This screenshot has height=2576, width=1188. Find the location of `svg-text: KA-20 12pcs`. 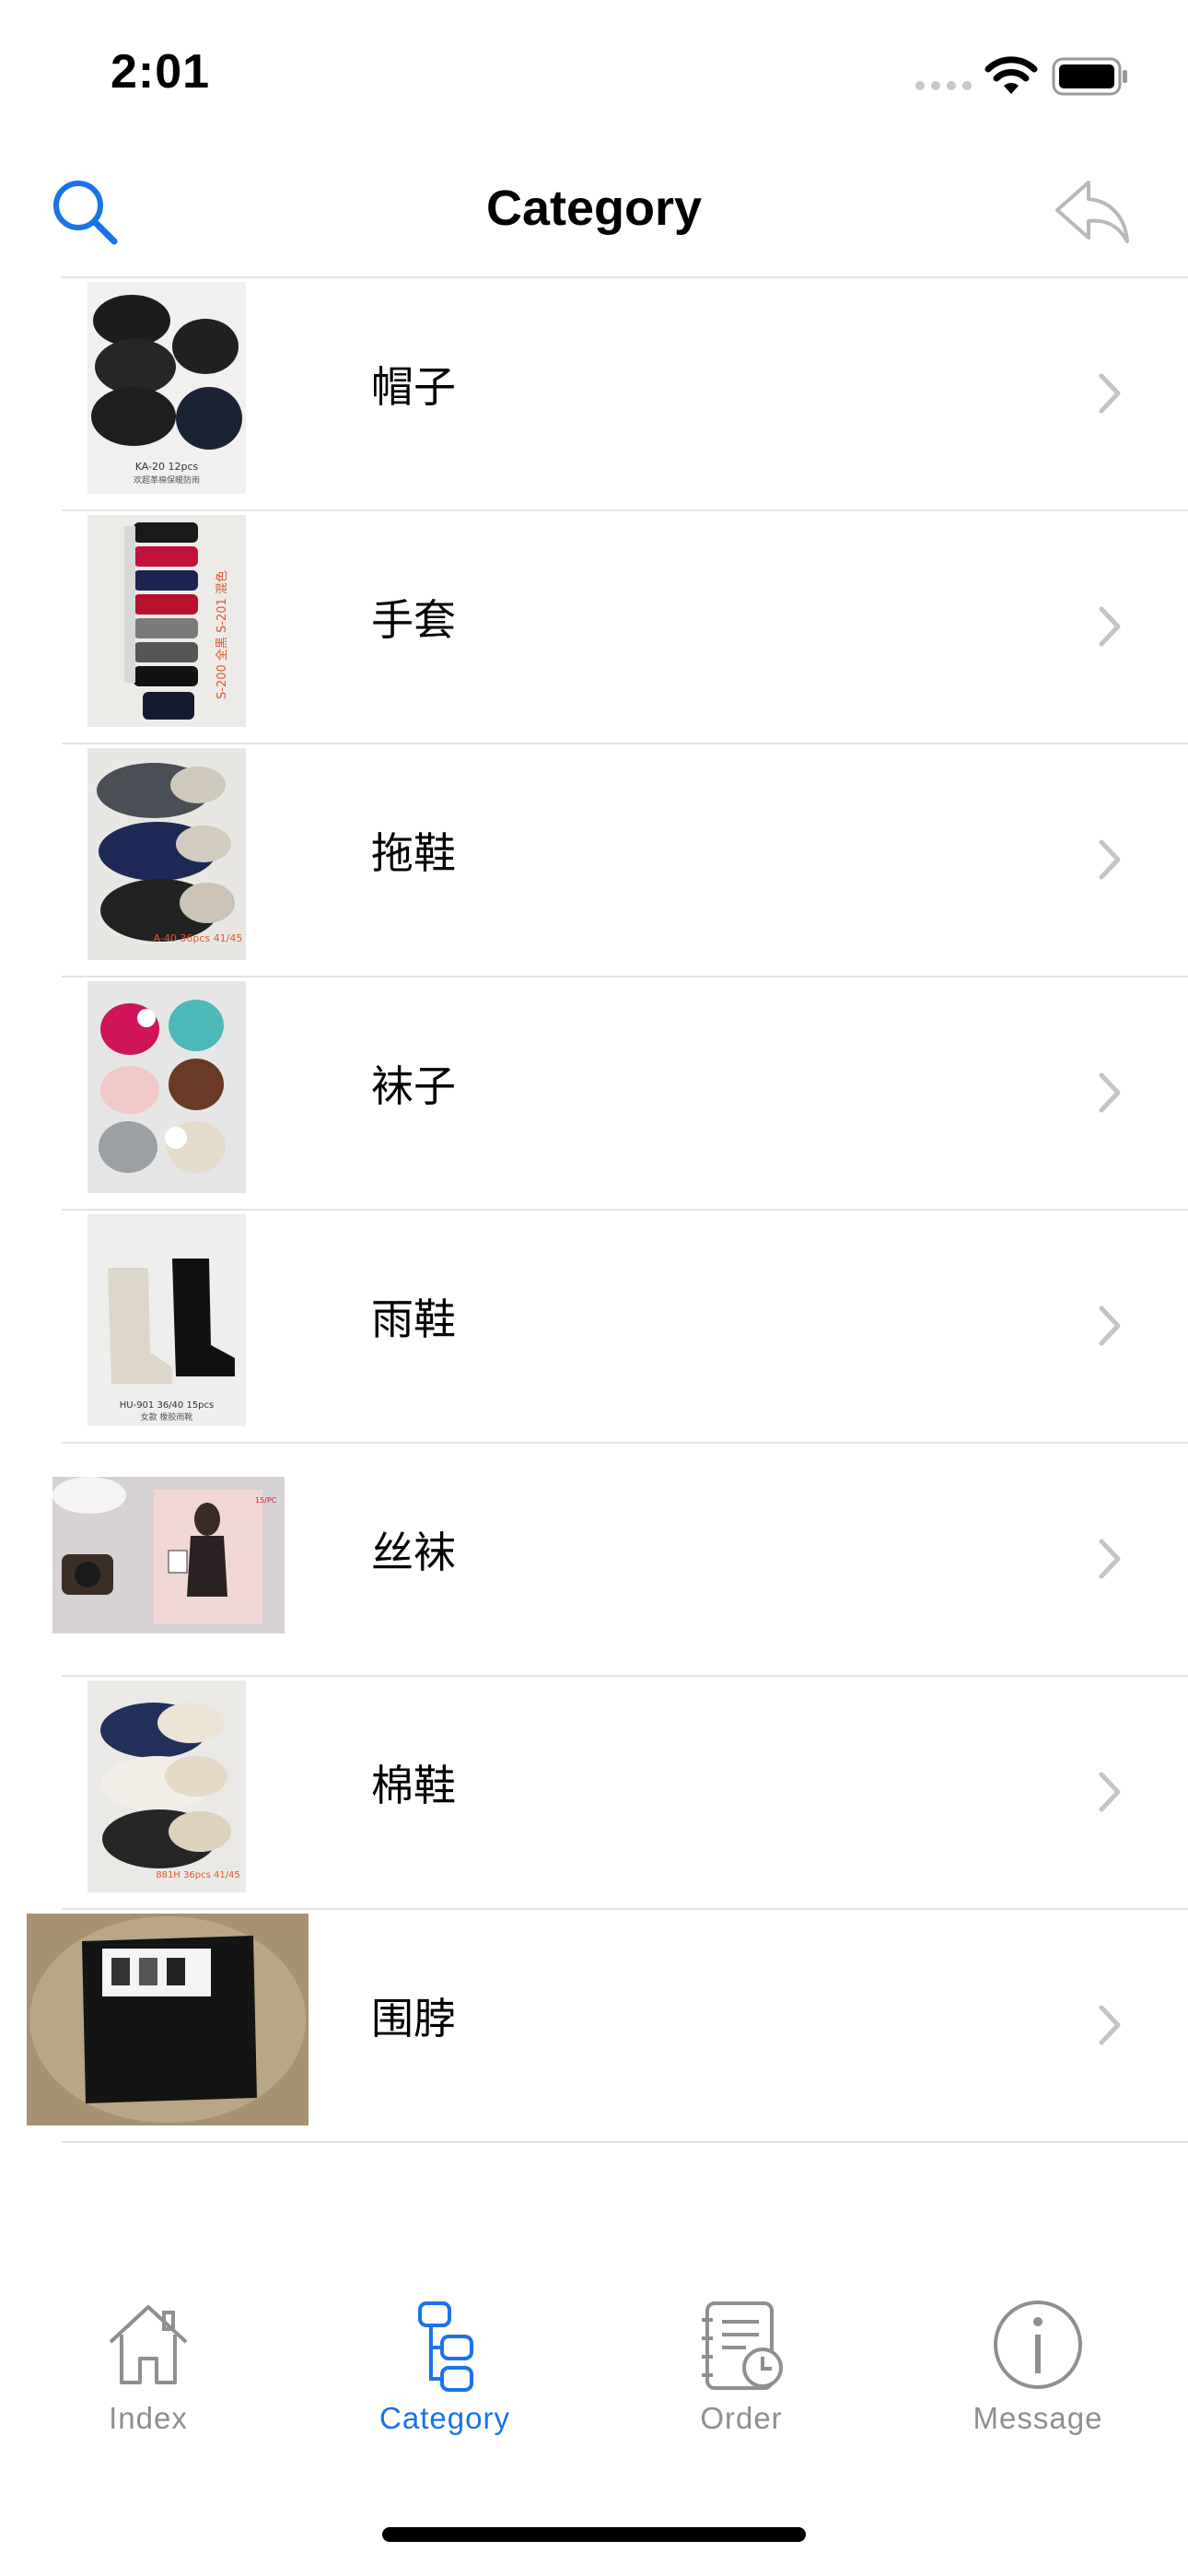

svg-text: KA-20 12pcs is located at coordinates (167, 467).